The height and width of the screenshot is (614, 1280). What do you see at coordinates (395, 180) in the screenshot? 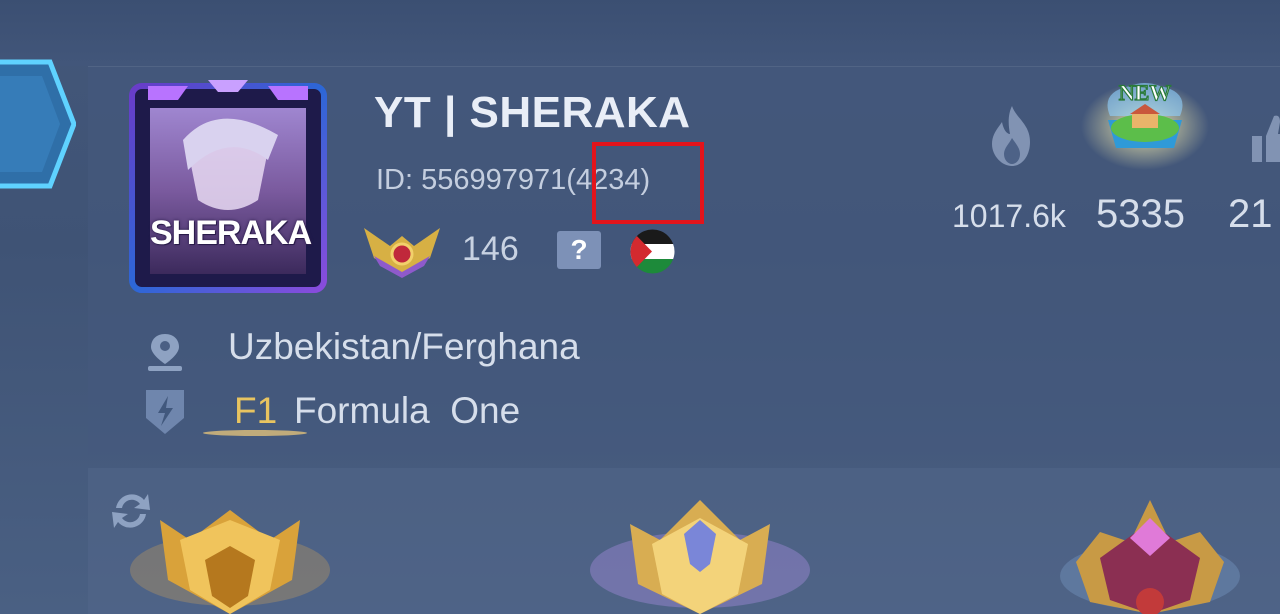
I see `id-label: ID:` at bounding box center [395, 180].